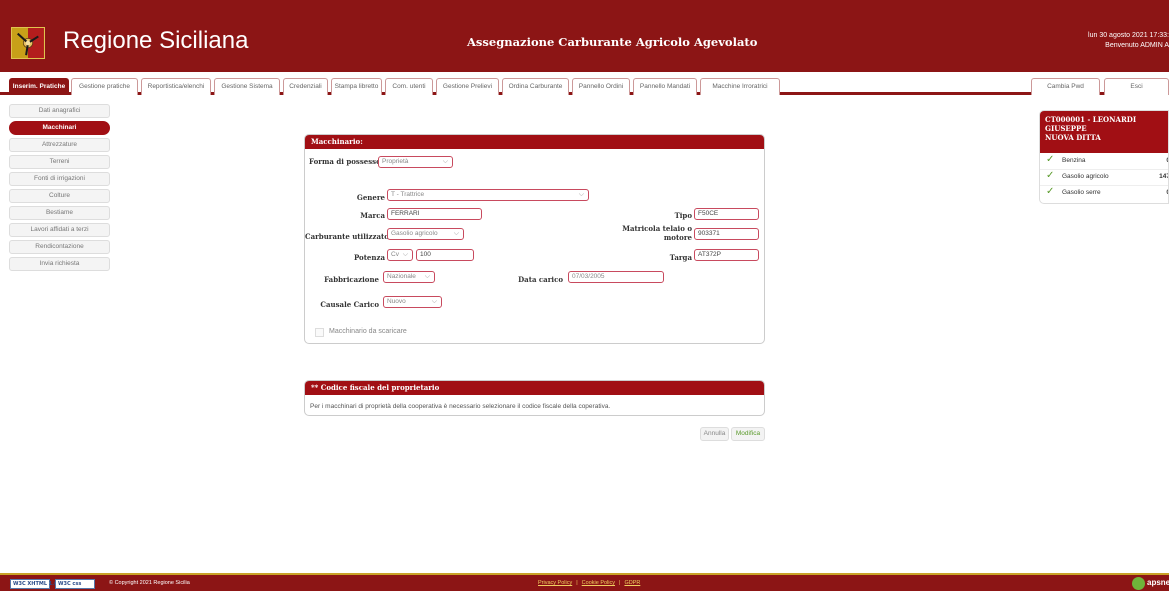  I want to click on tab-credenziali: Credenziali, so click(305, 86).